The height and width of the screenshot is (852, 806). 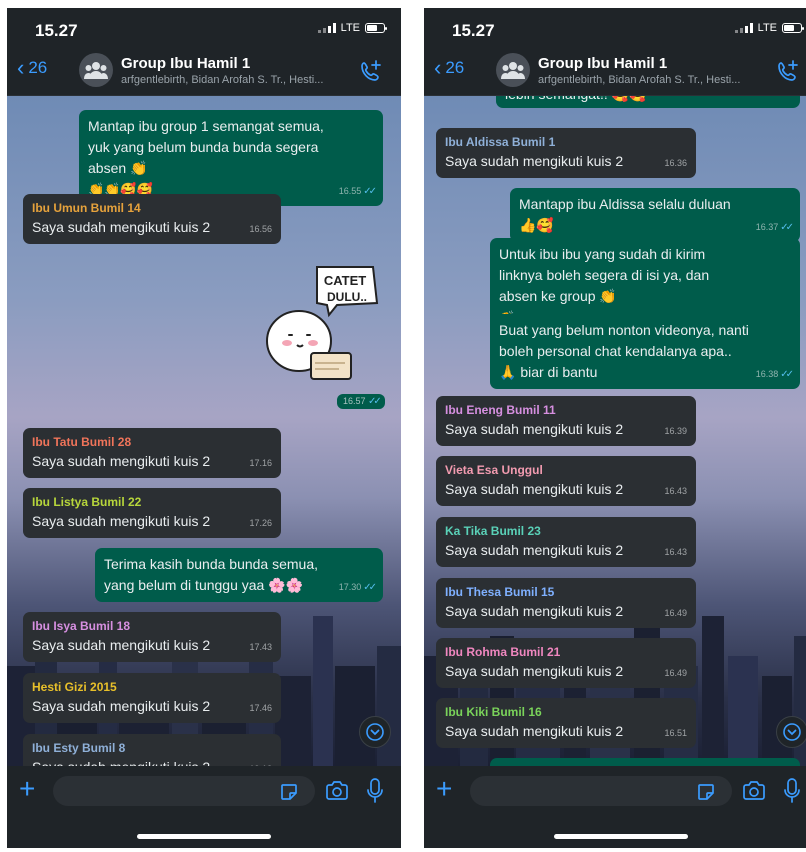 I want to click on message-composer: +, so click(x=615, y=807).